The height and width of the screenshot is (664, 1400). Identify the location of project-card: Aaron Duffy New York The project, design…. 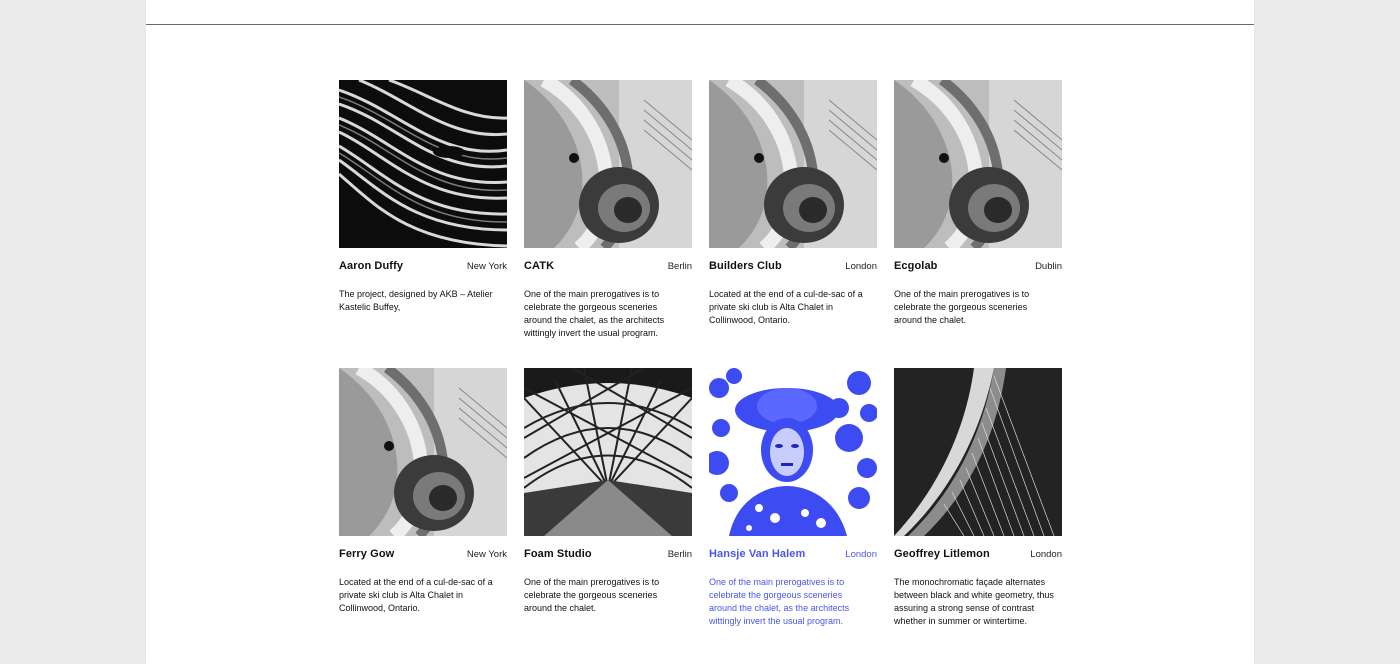
(423, 224).